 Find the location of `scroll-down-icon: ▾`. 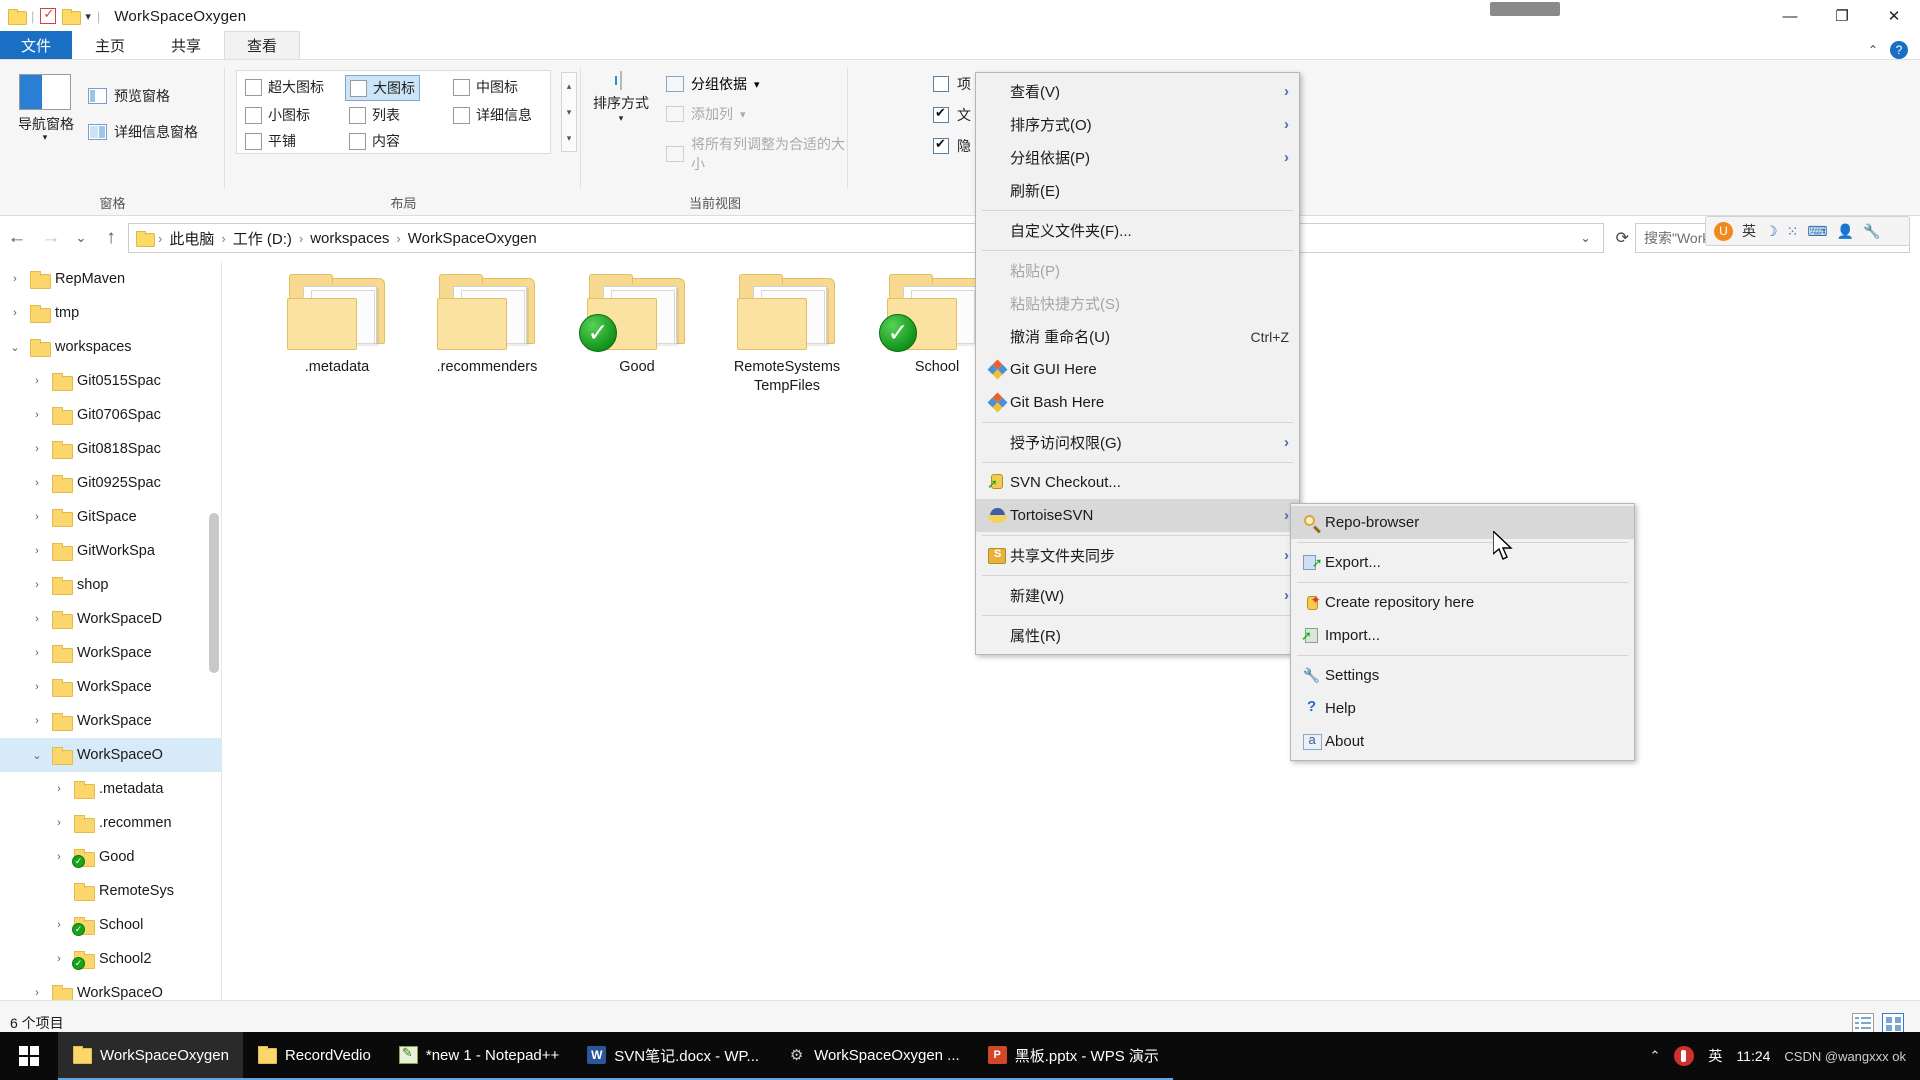

scroll-down-icon: ▾ is located at coordinates (569, 112).